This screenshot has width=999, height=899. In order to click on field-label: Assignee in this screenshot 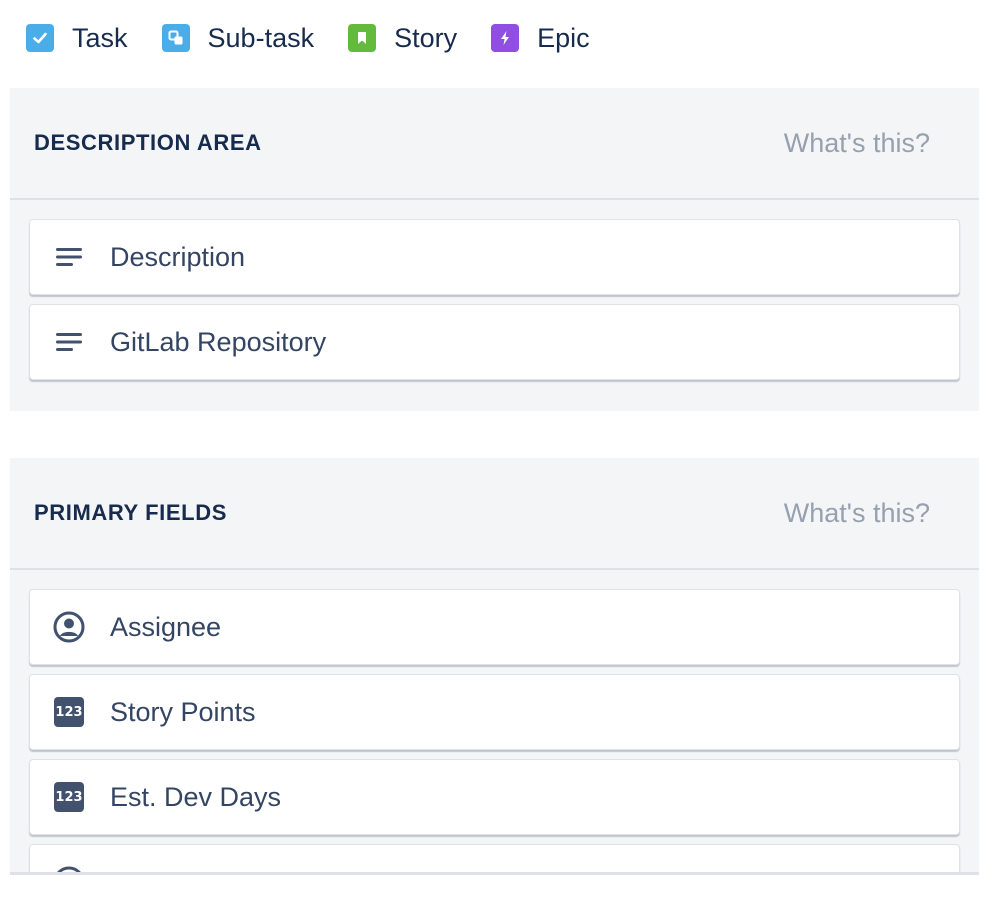, I will do `click(166, 626)`.